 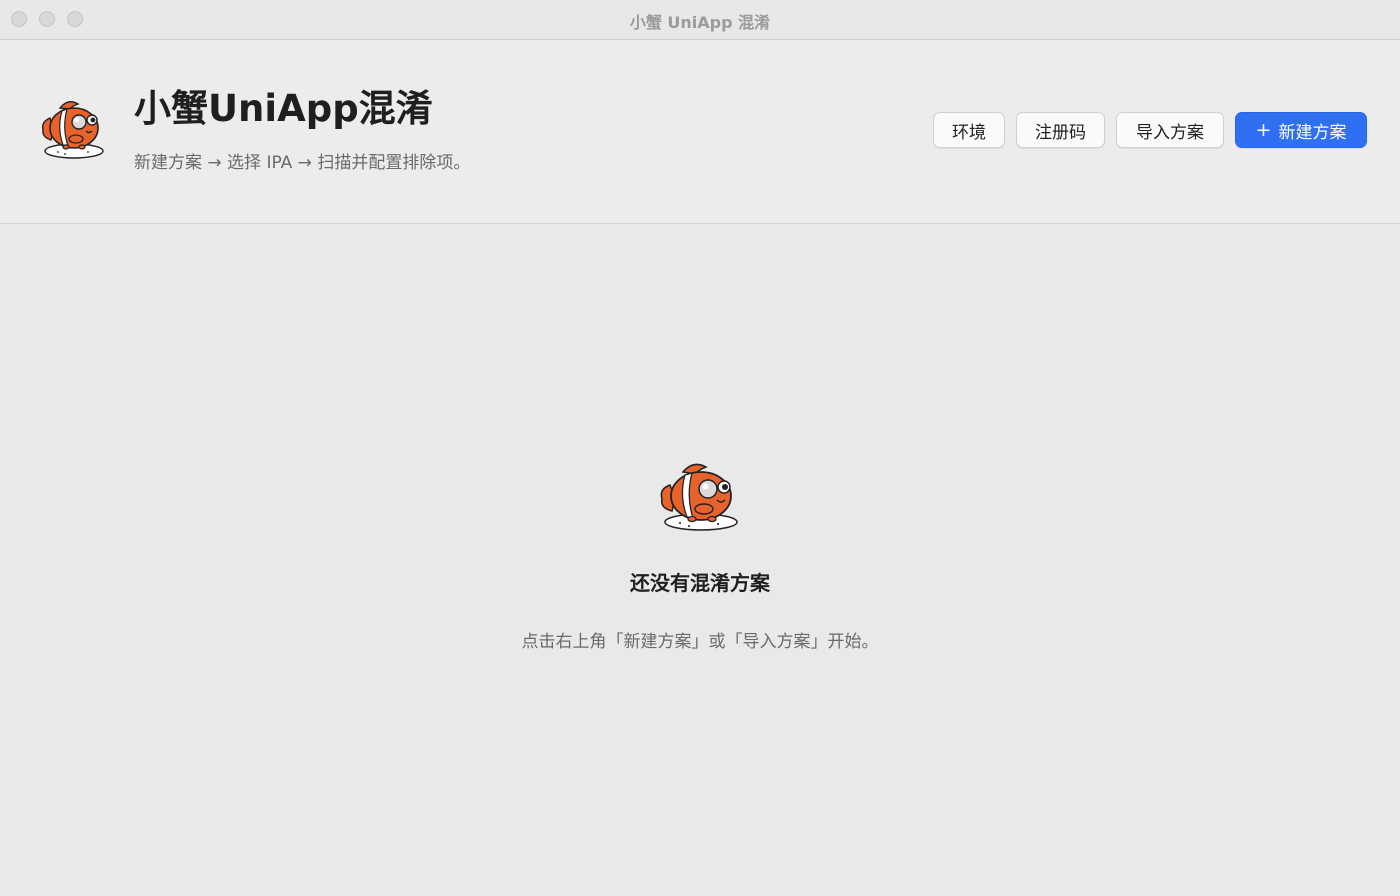 What do you see at coordinates (1312, 132) in the screenshot?
I see `new-plan-button-label: 新建方案` at bounding box center [1312, 132].